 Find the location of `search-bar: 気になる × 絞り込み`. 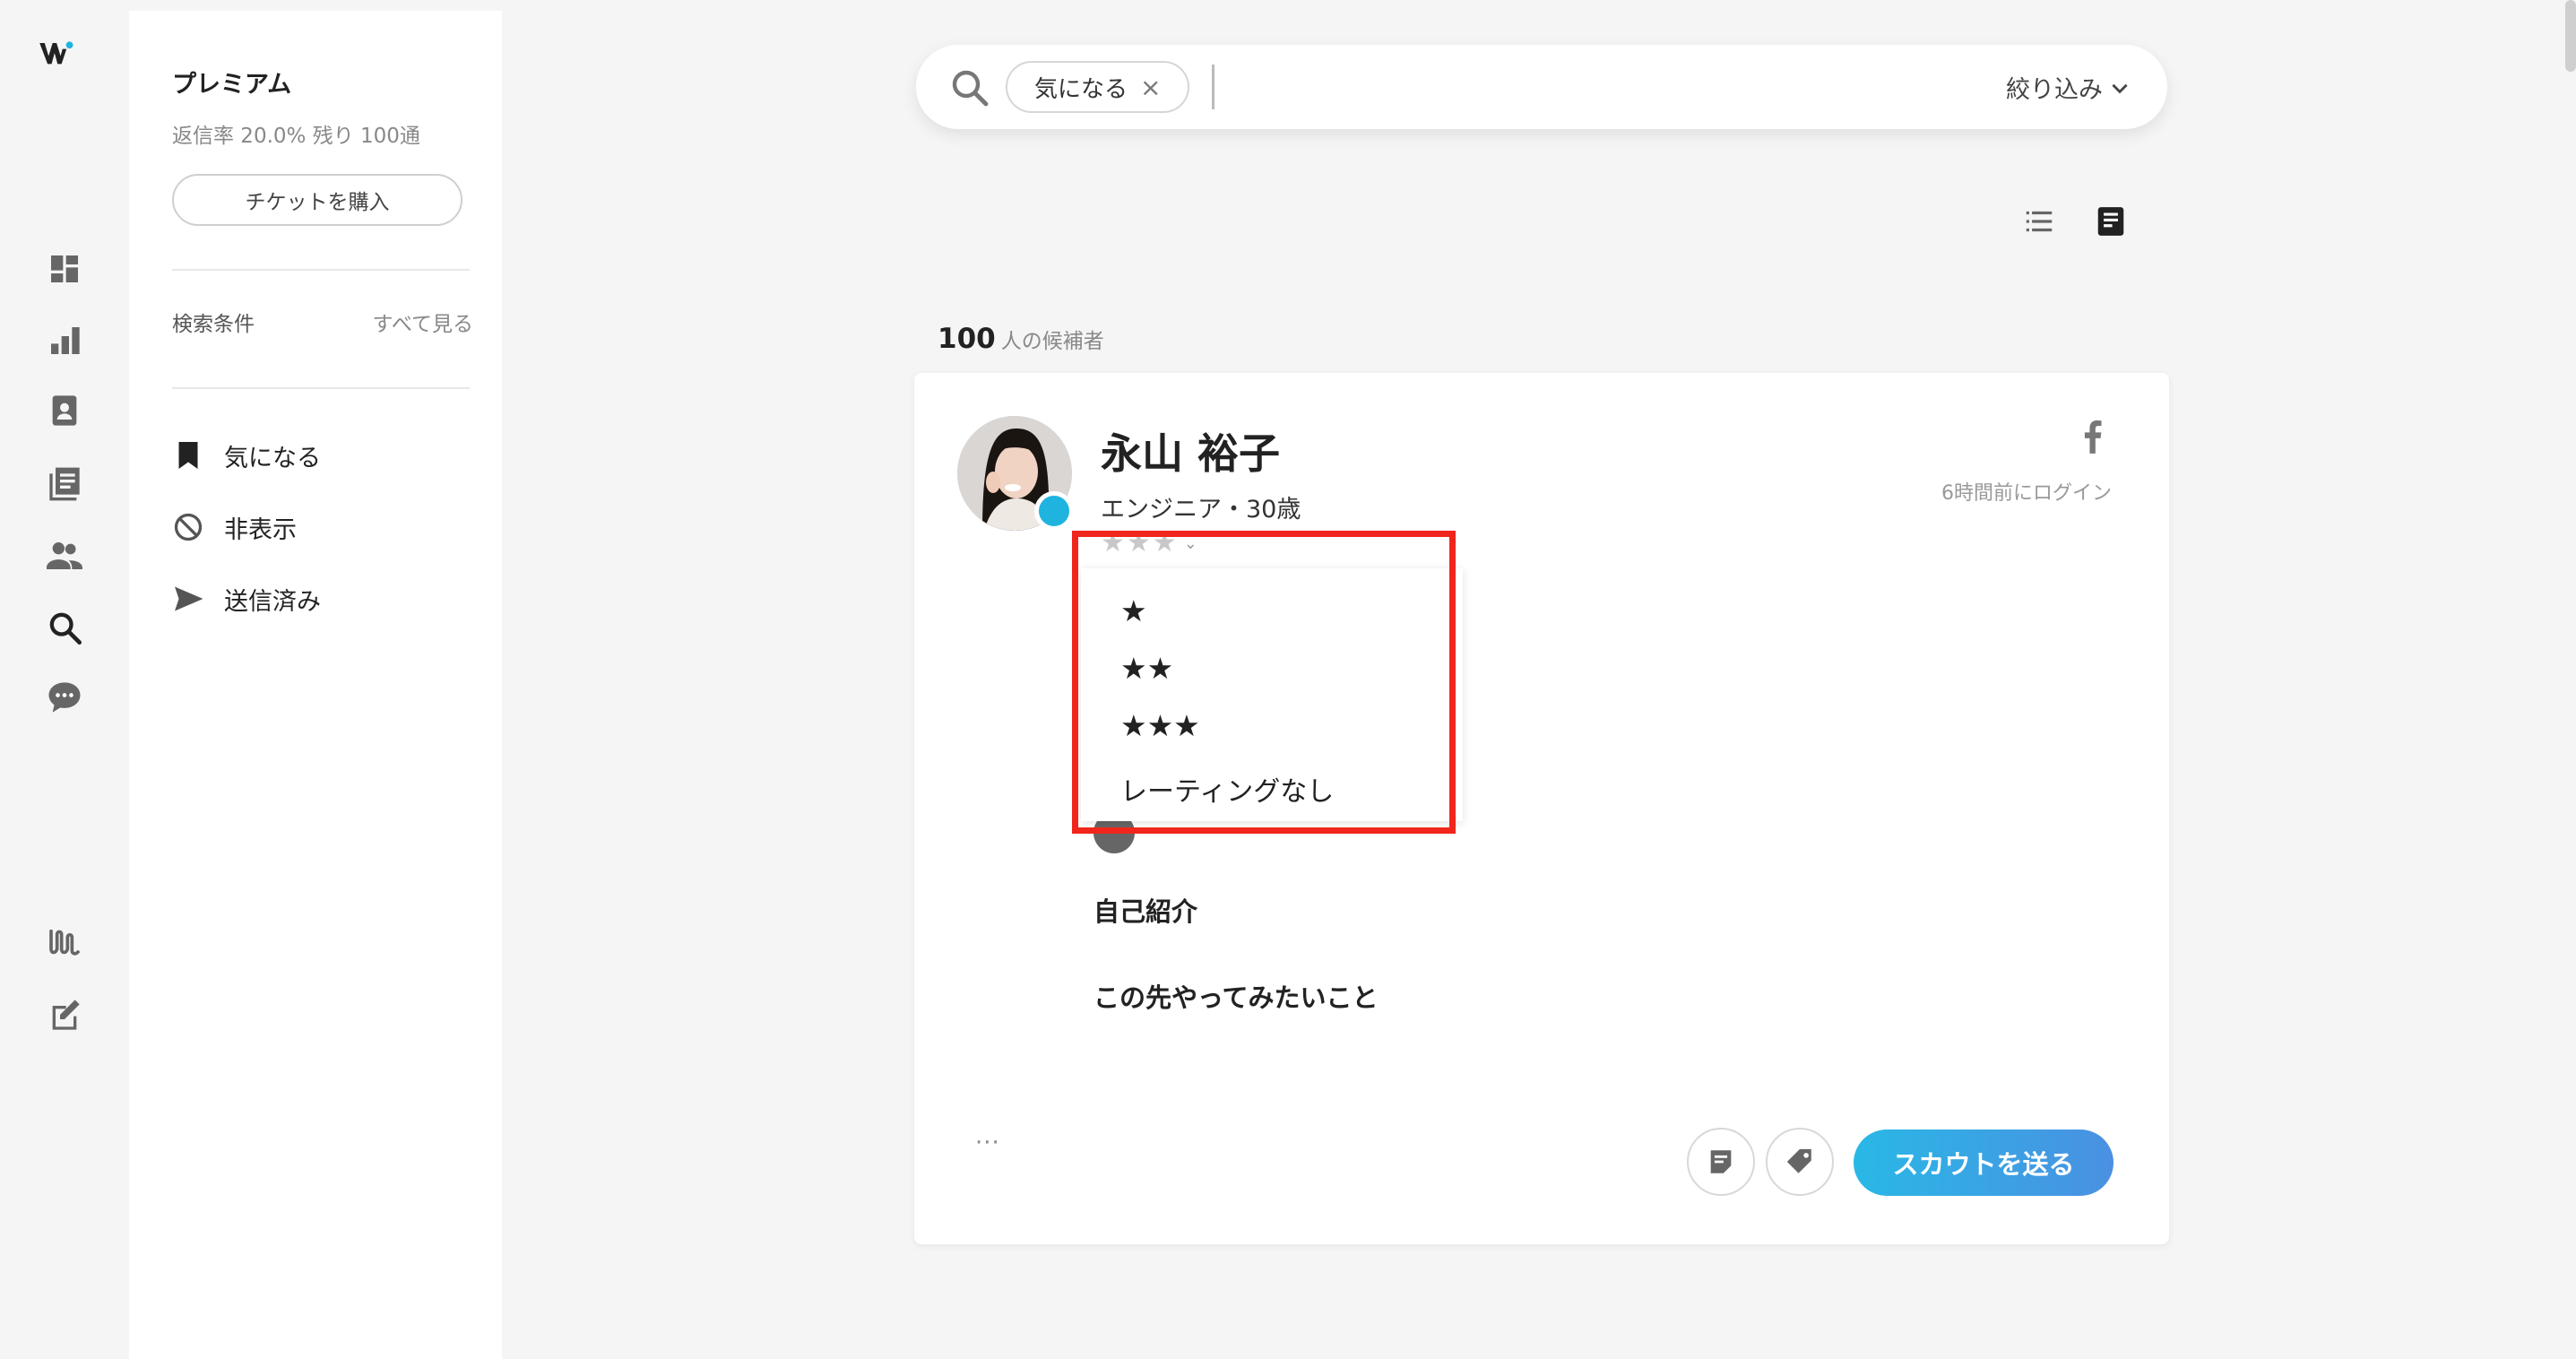

search-bar: 気になる × 絞り込み is located at coordinates (1541, 87).